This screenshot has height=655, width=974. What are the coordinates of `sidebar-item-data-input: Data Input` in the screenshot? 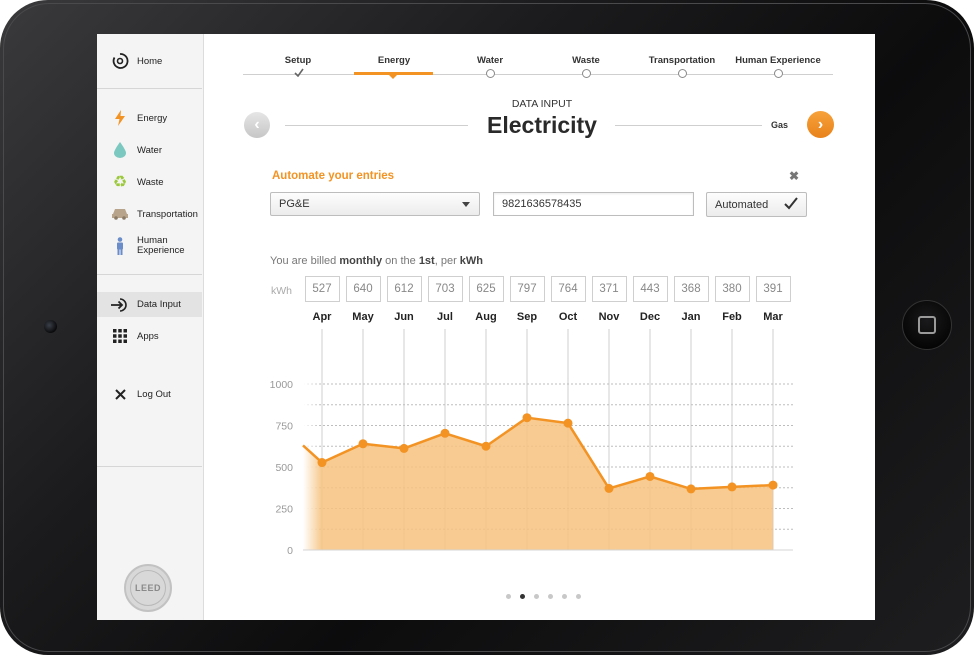 It's located at (149, 304).